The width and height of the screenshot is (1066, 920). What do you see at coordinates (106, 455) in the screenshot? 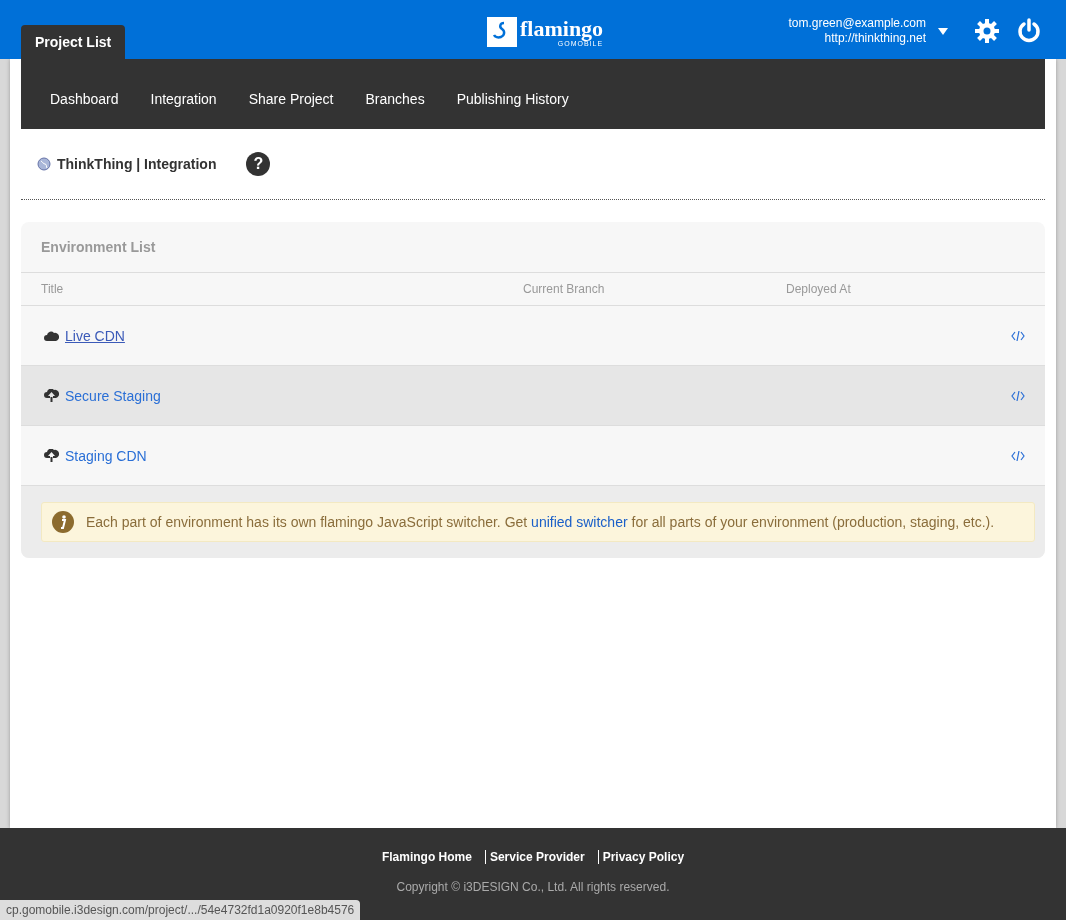
I see `environment-link: Staging CDN` at bounding box center [106, 455].